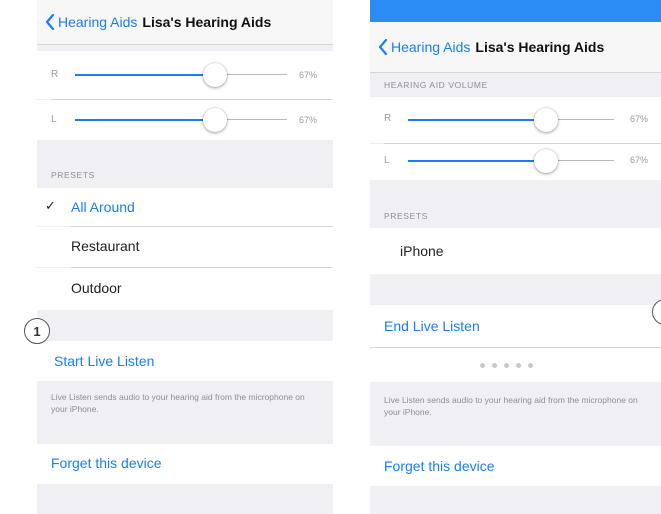  I want to click on end-live-listen-label: End Live Listen, so click(432, 326).